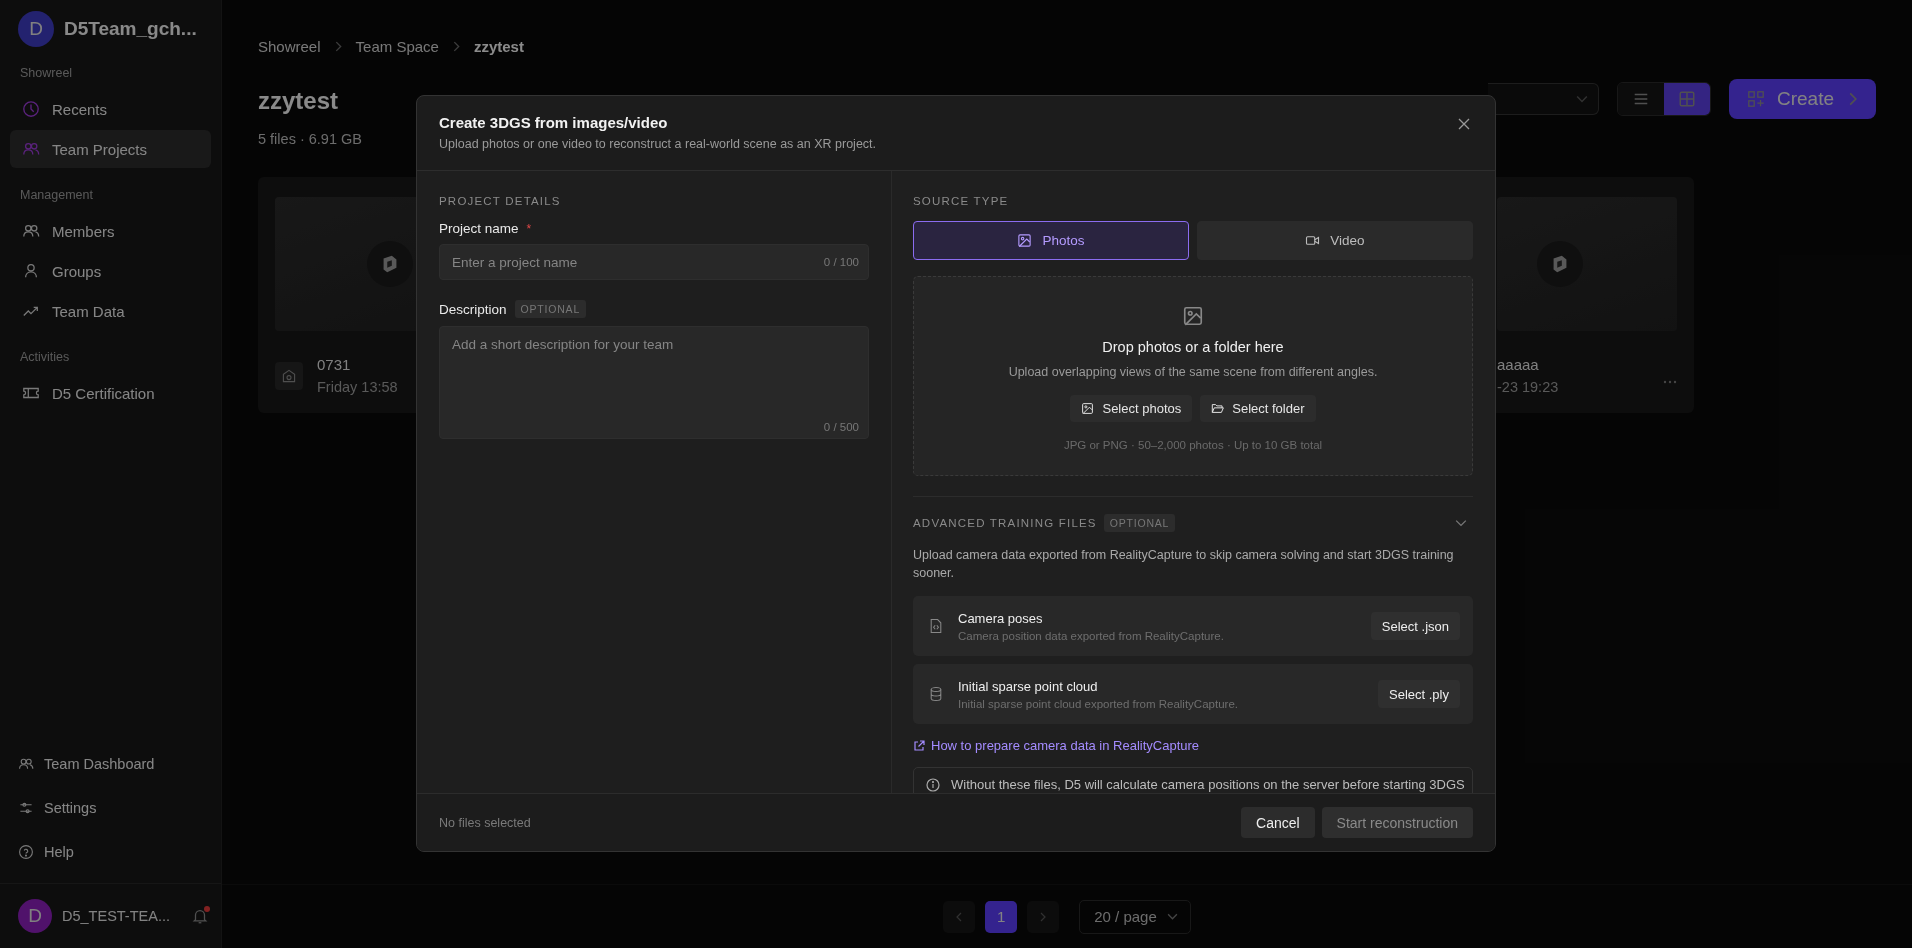  Describe the element at coordinates (841, 427) in the screenshot. I see `character-count: 0 / 500` at that location.